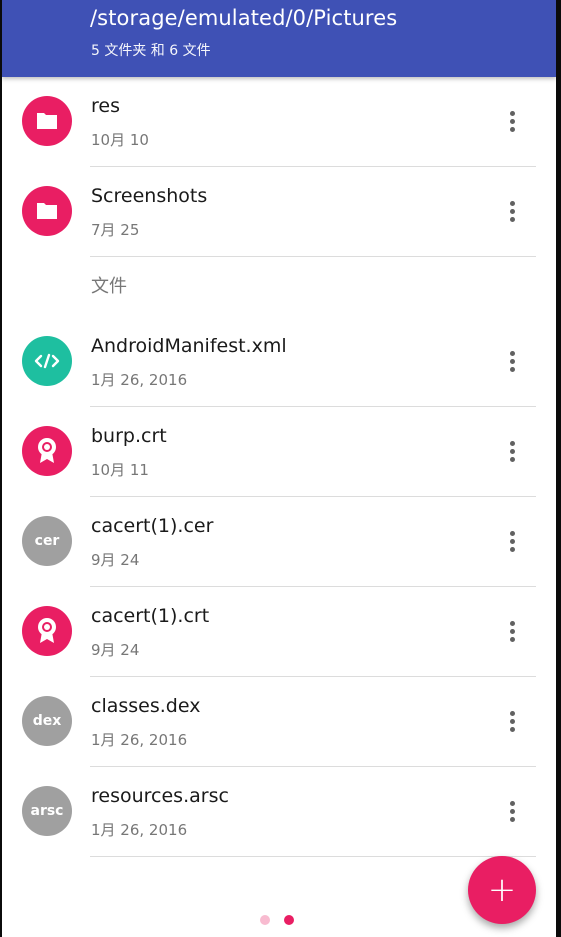 Image resolution: width=561 pixels, height=937 pixels. What do you see at coordinates (279, 542) in the screenshot?
I see `list-item-file: cer cacert(1).cer 9月 24` at bounding box center [279, 542].